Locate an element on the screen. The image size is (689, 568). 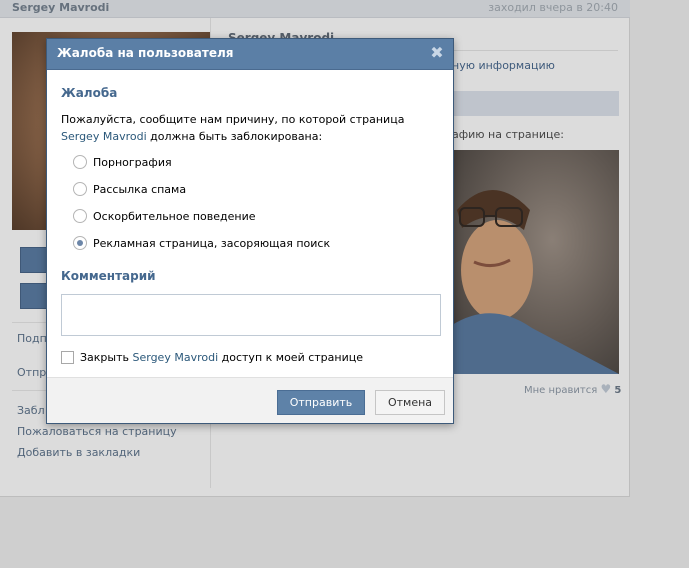
reason-label: Оскорбительное поведение is located at coordinates (174, 216).